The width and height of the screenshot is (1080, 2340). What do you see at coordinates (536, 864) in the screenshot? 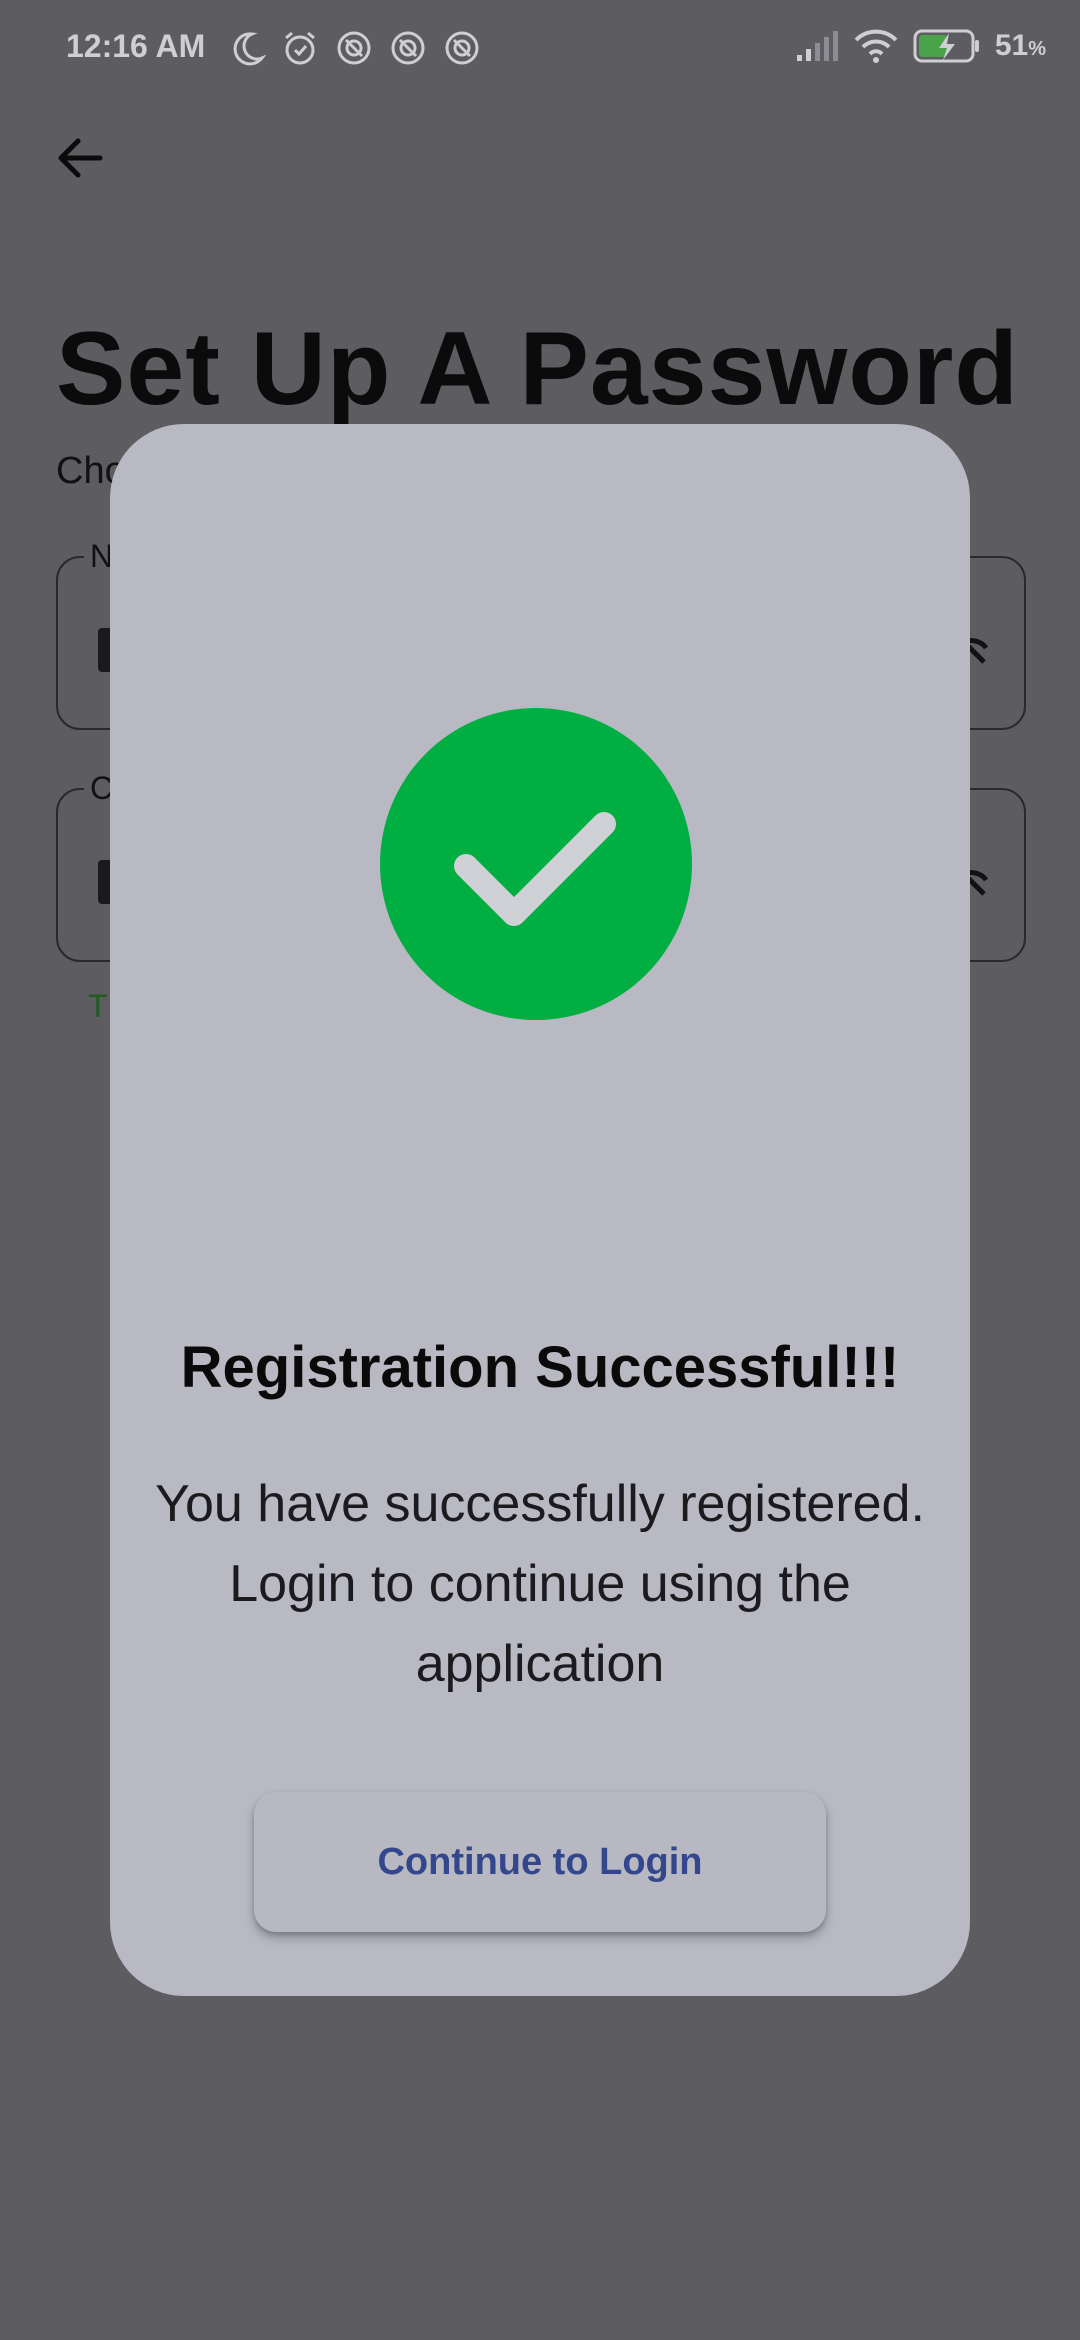
I see `check-circle-icon` at bounding box center [536, 864].